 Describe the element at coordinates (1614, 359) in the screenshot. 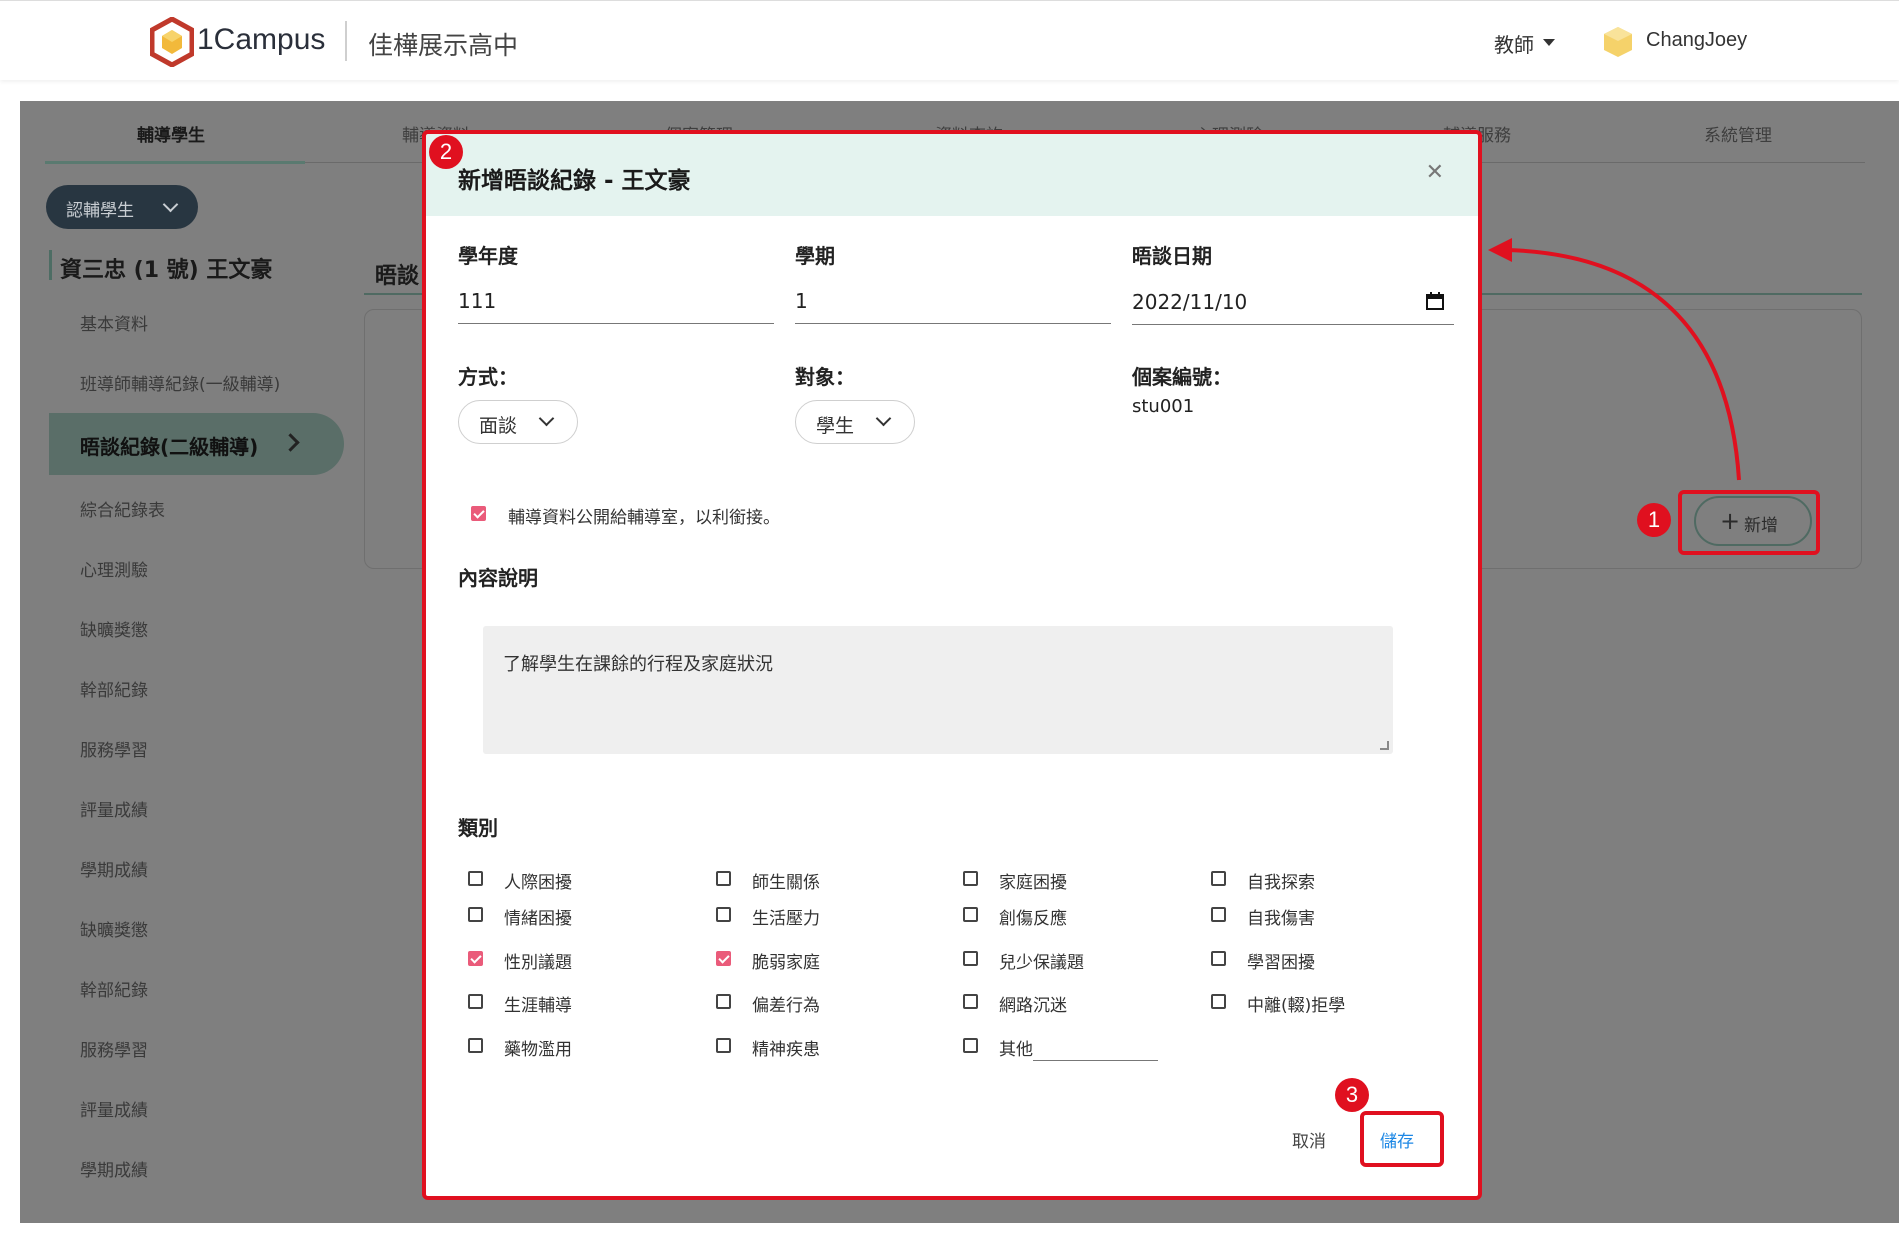

I see `annotation-arrow-icon` at that location.